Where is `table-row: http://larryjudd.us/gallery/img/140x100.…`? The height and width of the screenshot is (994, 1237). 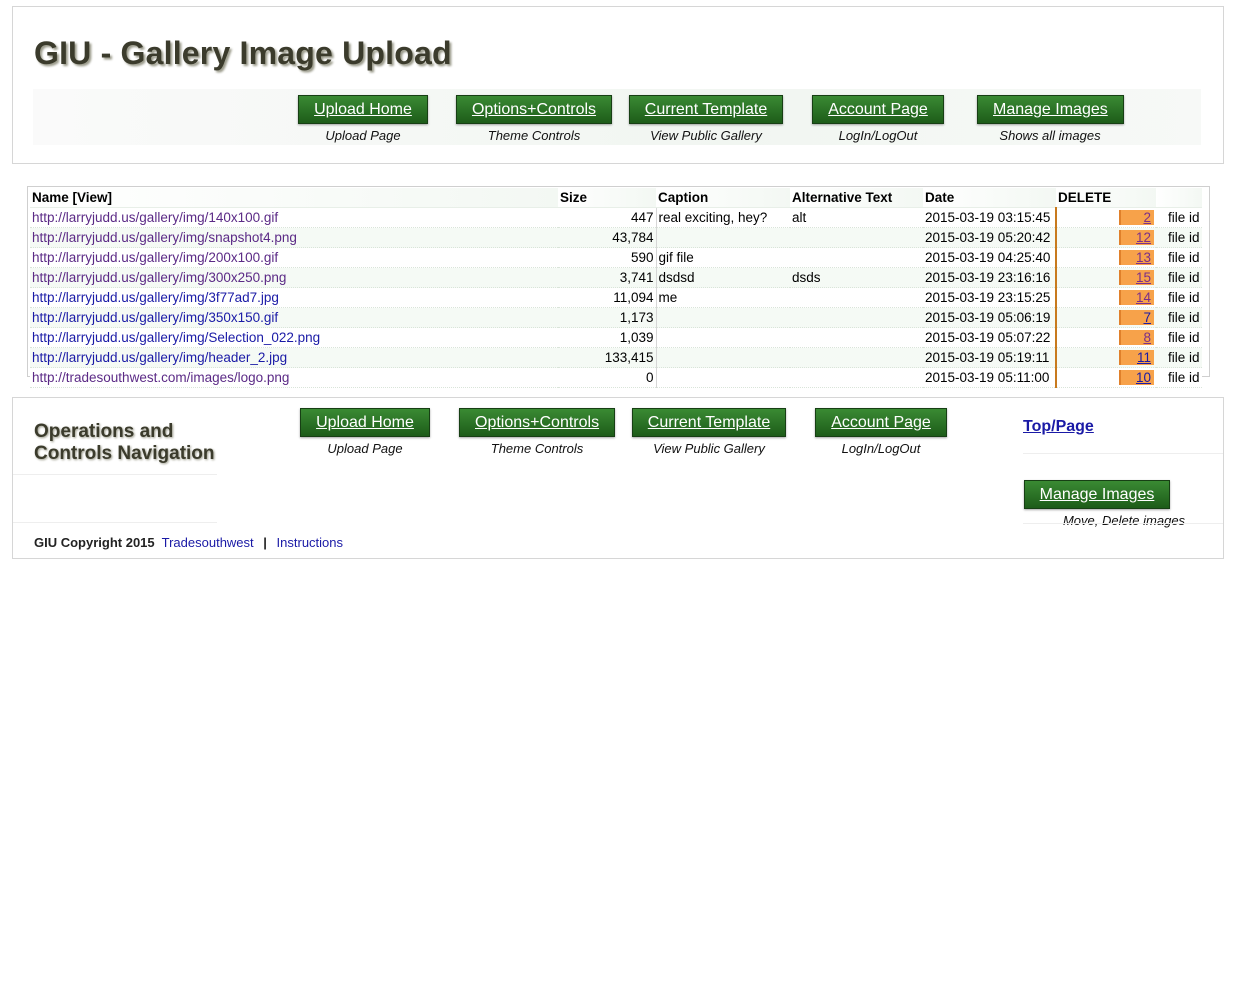
table-row: http://larryjudd.us/gallery/img/140x100.… is located at coordinates (616, 217).